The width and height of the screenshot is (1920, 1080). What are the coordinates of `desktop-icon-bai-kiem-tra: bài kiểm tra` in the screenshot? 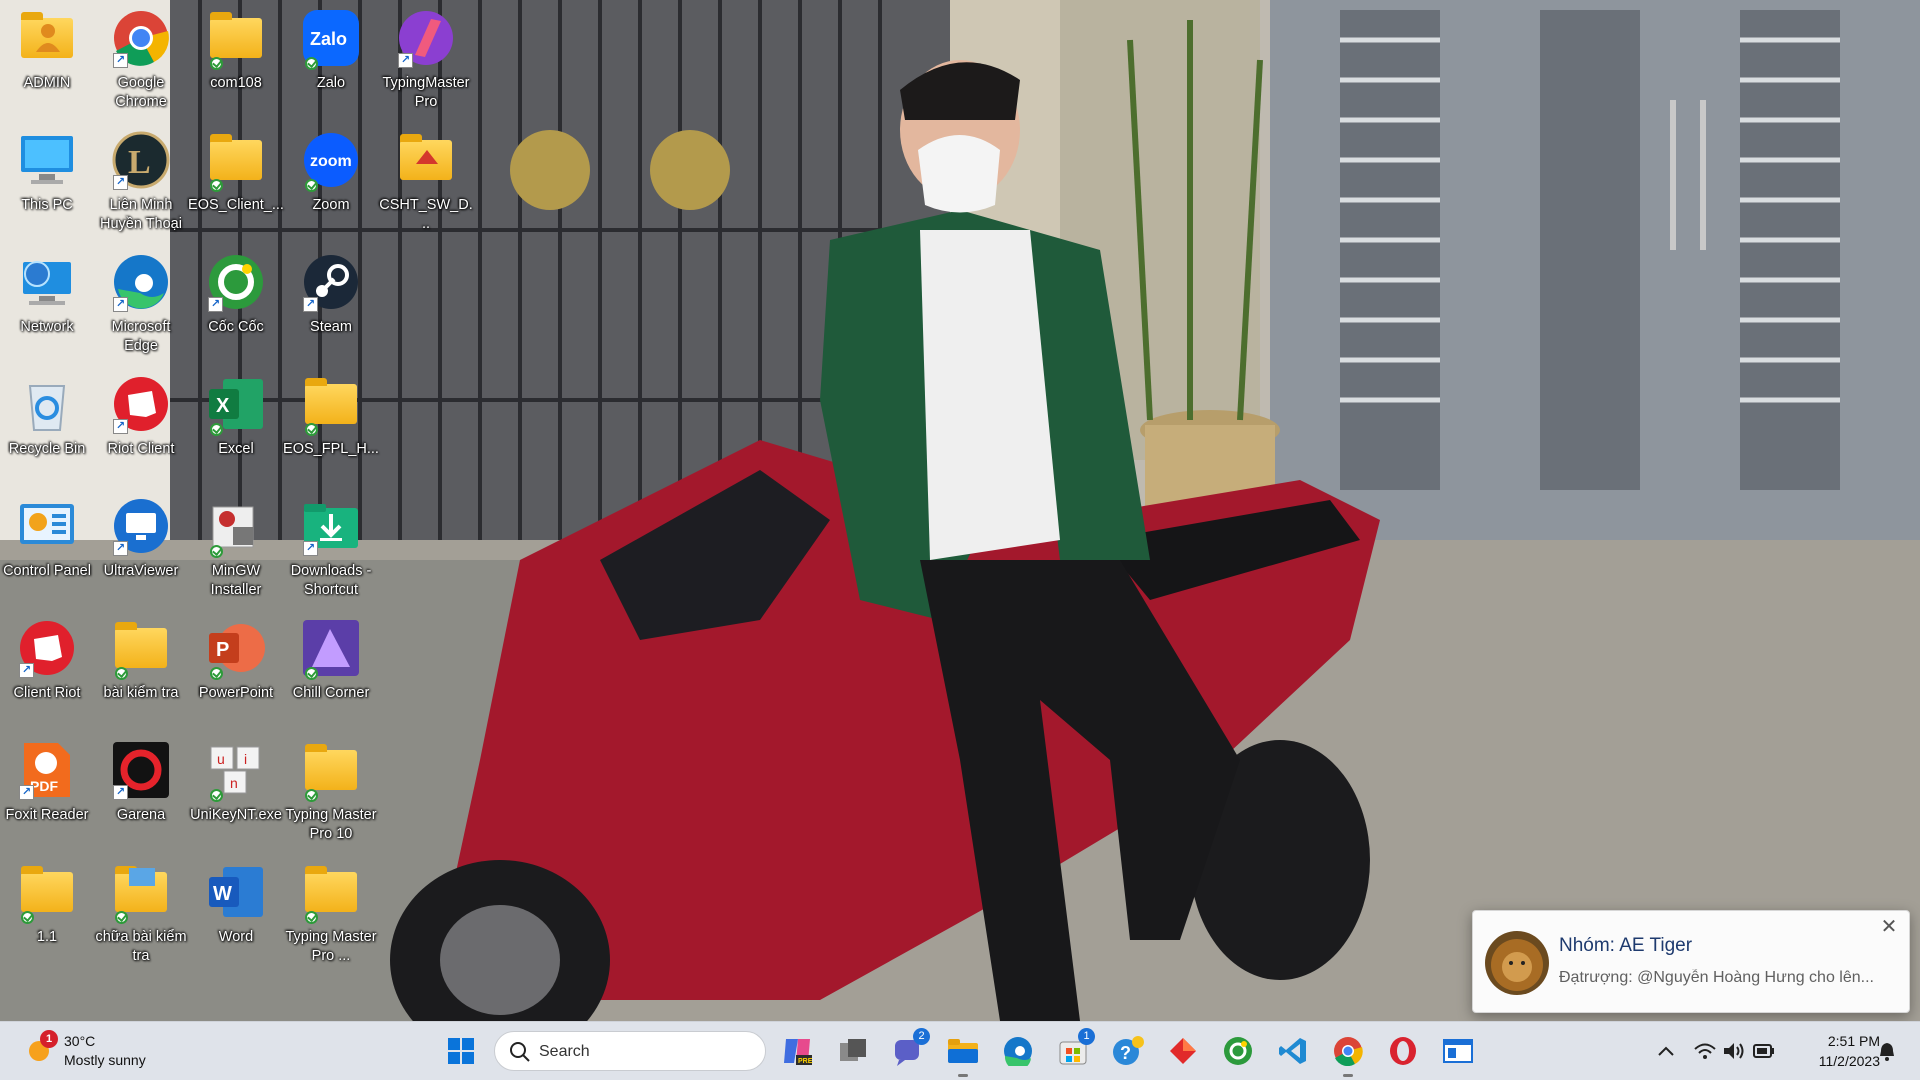 It's located at (141, 670).